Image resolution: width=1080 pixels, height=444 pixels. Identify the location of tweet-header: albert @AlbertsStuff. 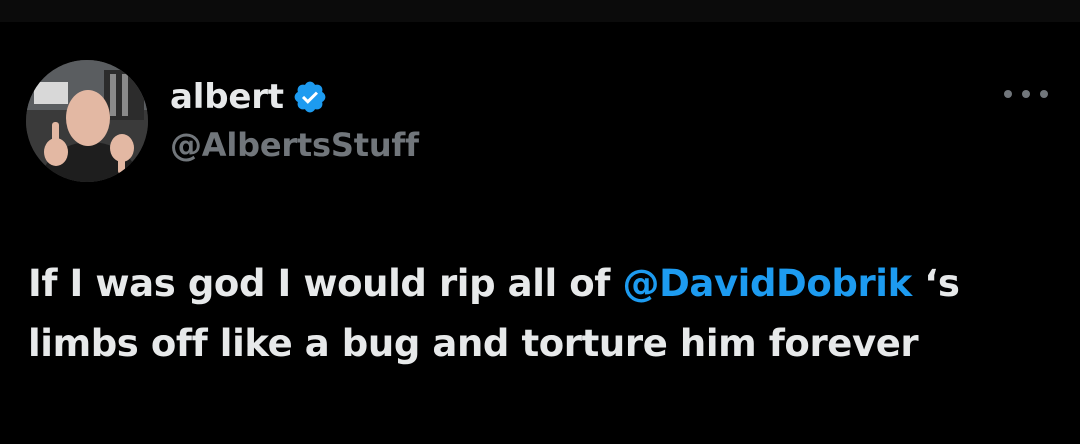
(294, 119).